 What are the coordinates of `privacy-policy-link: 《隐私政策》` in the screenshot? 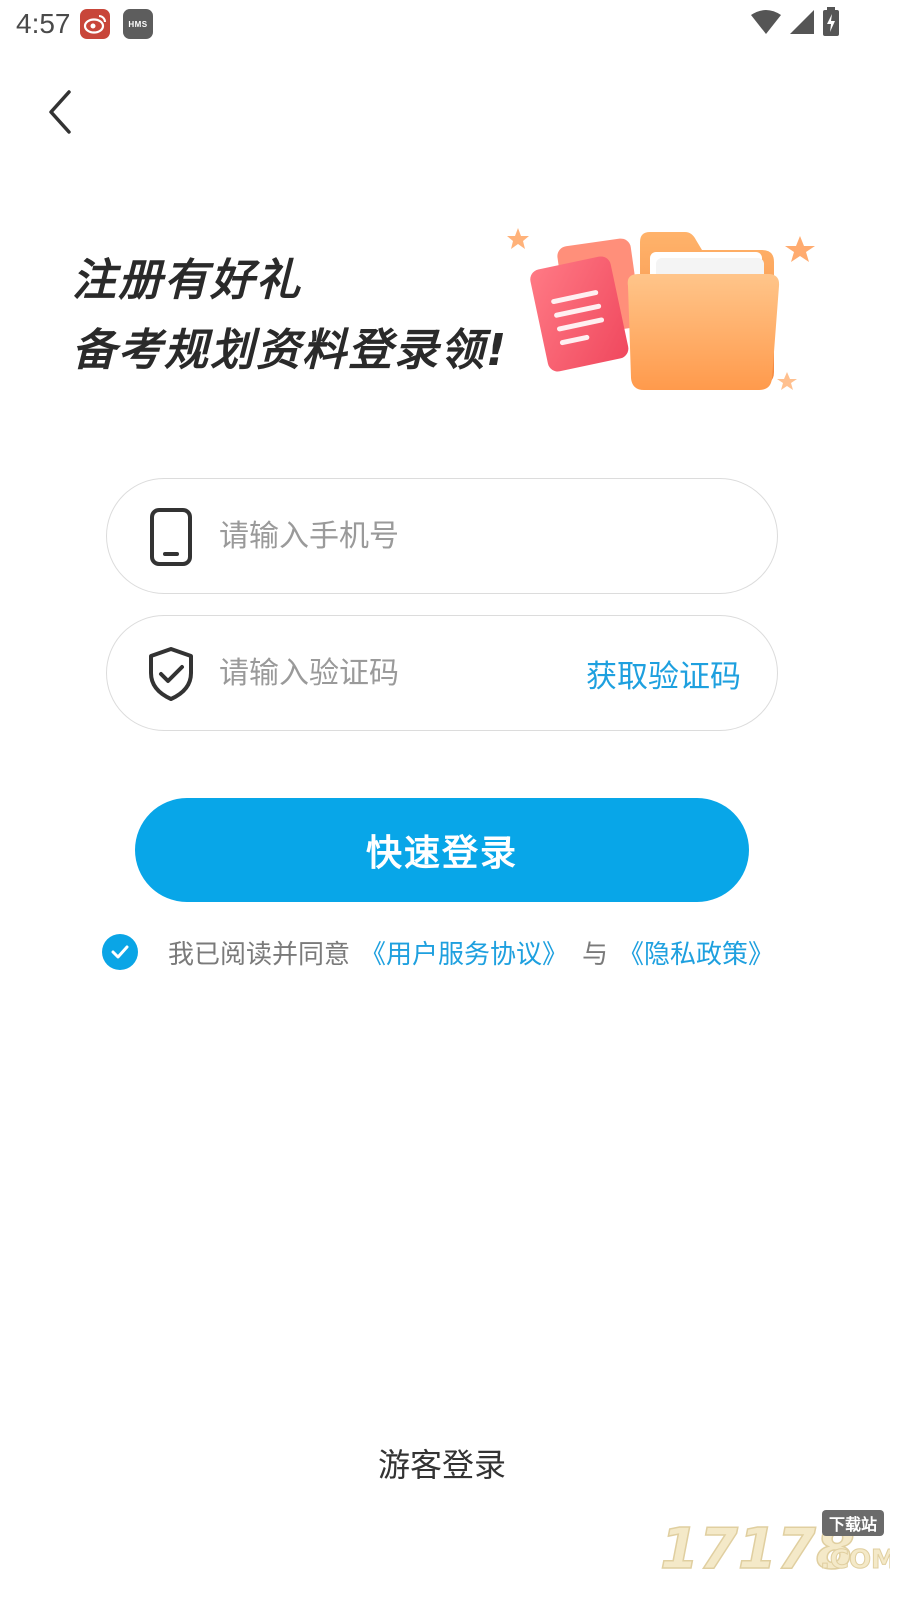 It's located at (696, 952).